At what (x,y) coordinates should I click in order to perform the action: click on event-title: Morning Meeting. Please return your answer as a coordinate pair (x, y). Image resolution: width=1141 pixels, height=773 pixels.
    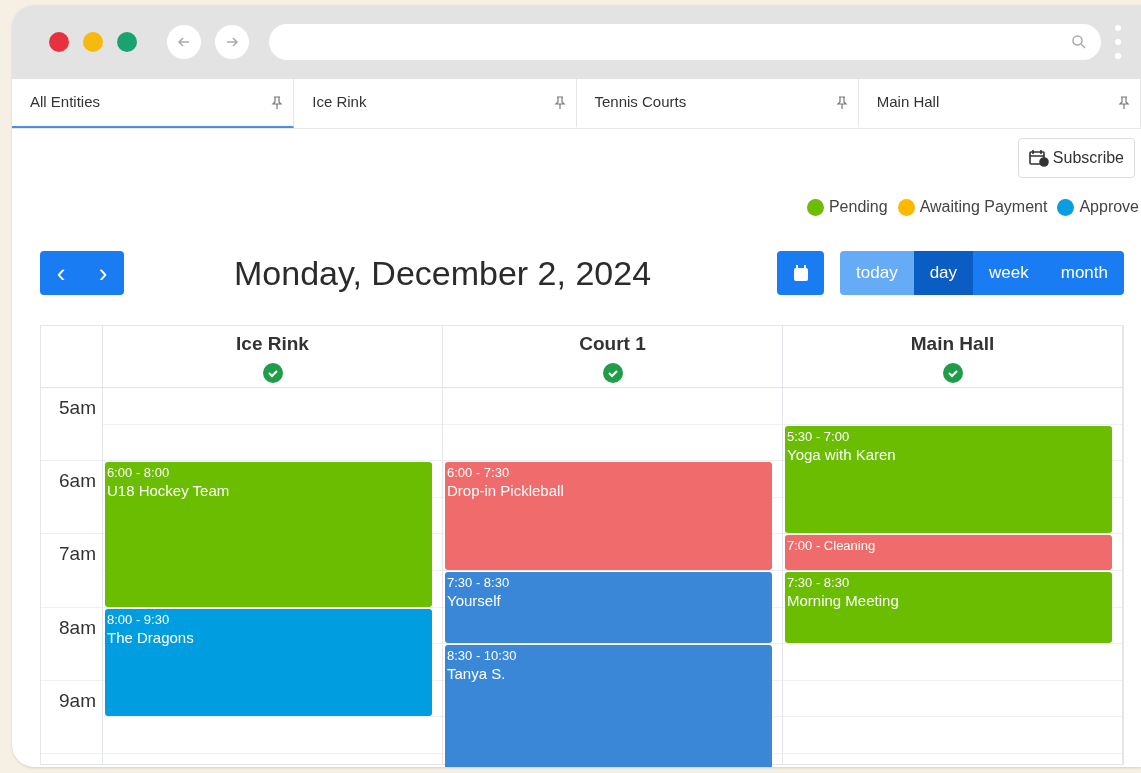
    Looking at the image, I should click on (843, 601).